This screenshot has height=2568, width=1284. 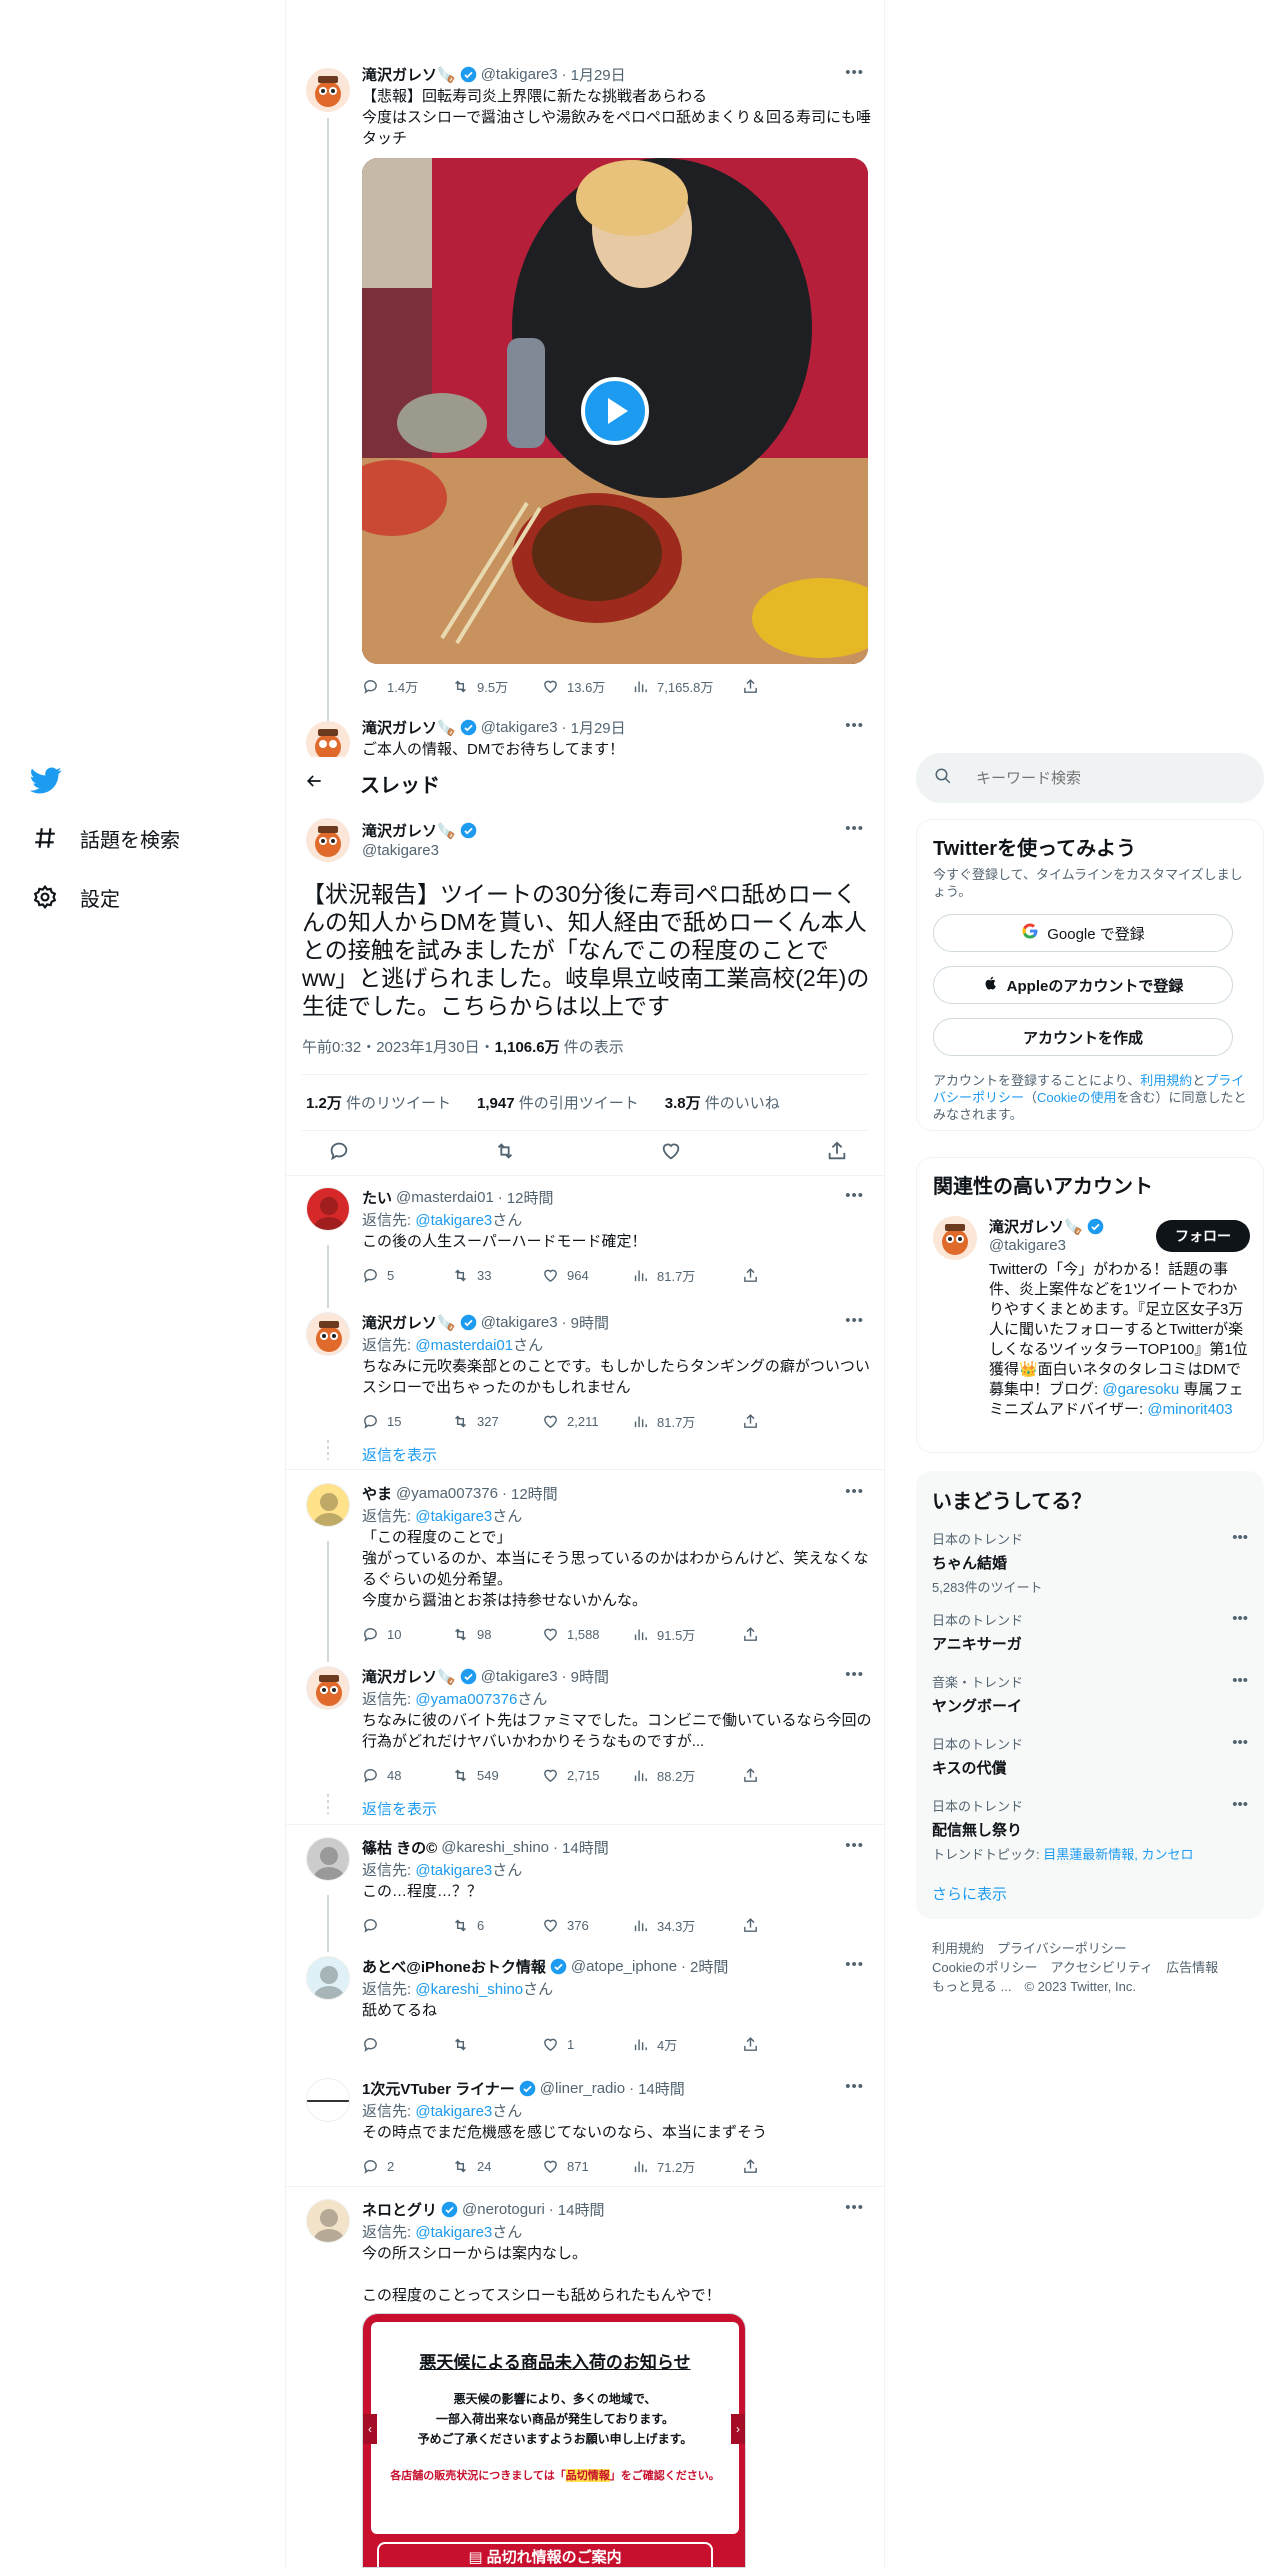 What do you see at coordinates (407, 1275) in the screenshot?
I see `reply-button: 5` at bounding box center [407, 1275].